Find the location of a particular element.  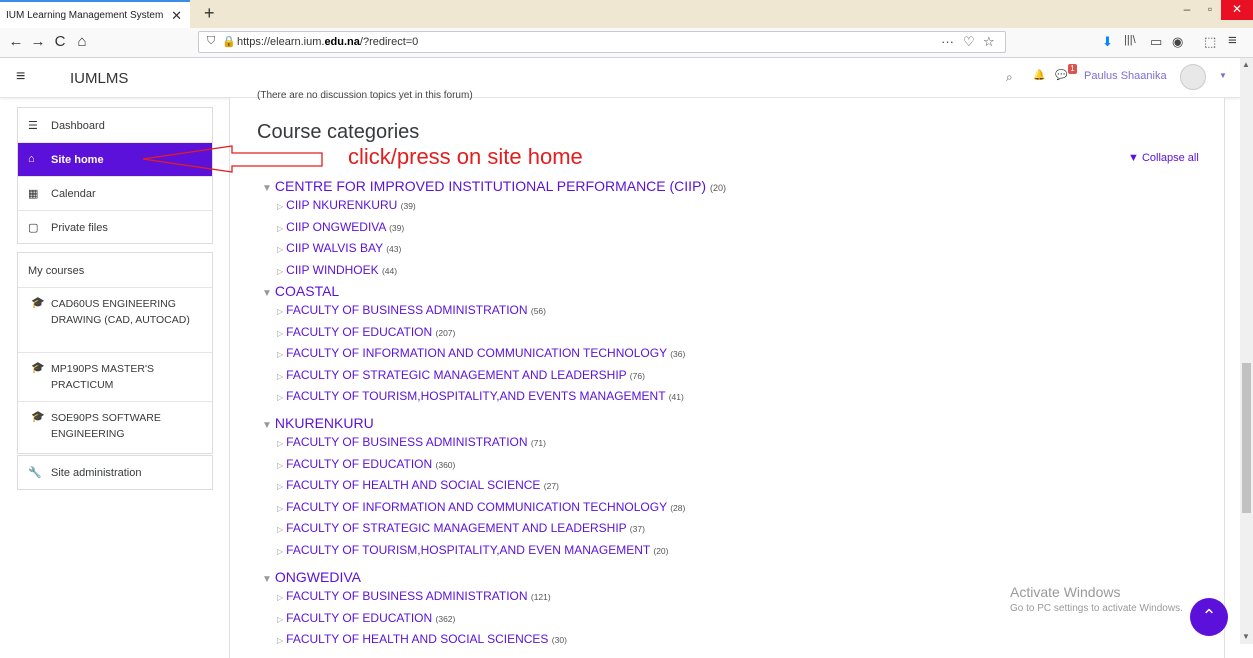

back-to-top-button: ⌃ is located at coordinates (1209, 617).